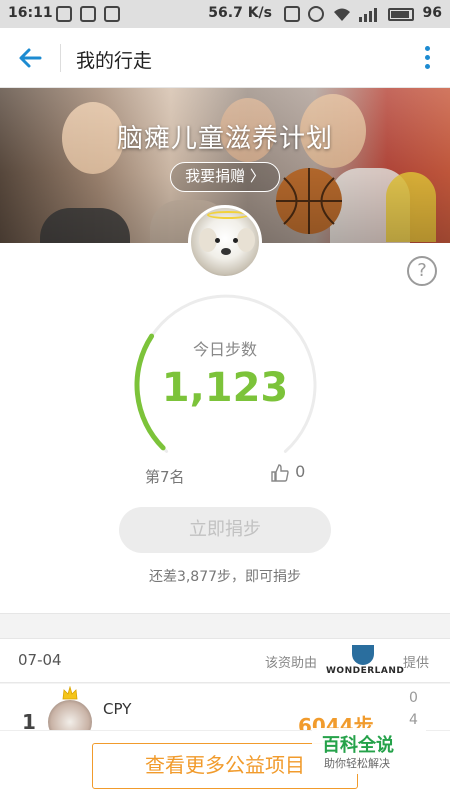 The image size is (450, 800). Describe the element at coordinates (422, 271) in the screenshot. I see `help-icon: ?` at that location.